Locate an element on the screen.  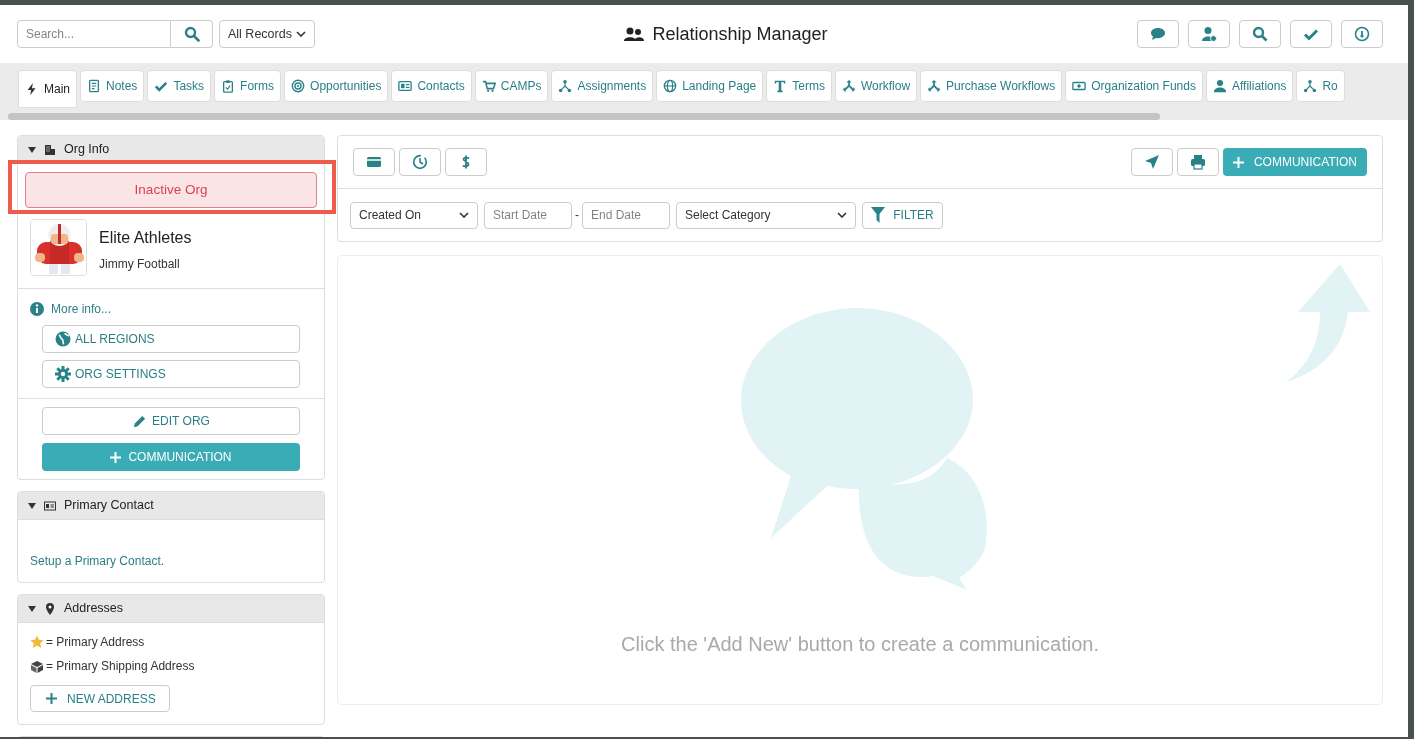
history-button is located at coordinates (420, 162).